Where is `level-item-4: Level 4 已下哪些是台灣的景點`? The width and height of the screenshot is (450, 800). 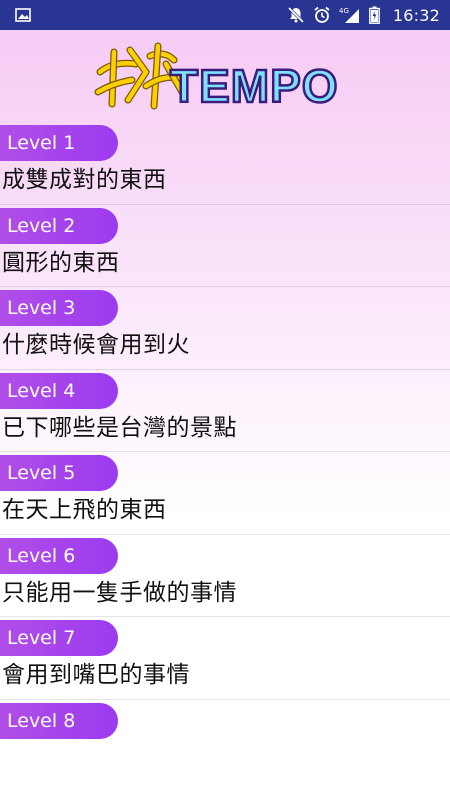
level-item-4: Level 4 已下哪些是台灣的景點 is located at coordinates (225, 411).